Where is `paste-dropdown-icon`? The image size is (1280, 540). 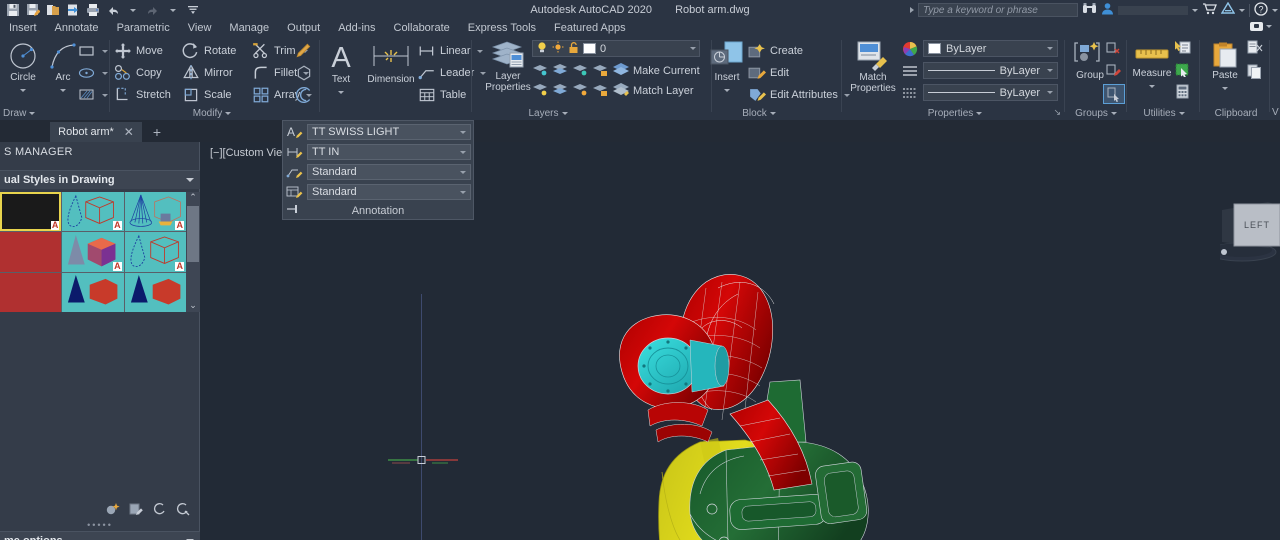 paste-dropdown-icon is located at coordinates (1225, 88).